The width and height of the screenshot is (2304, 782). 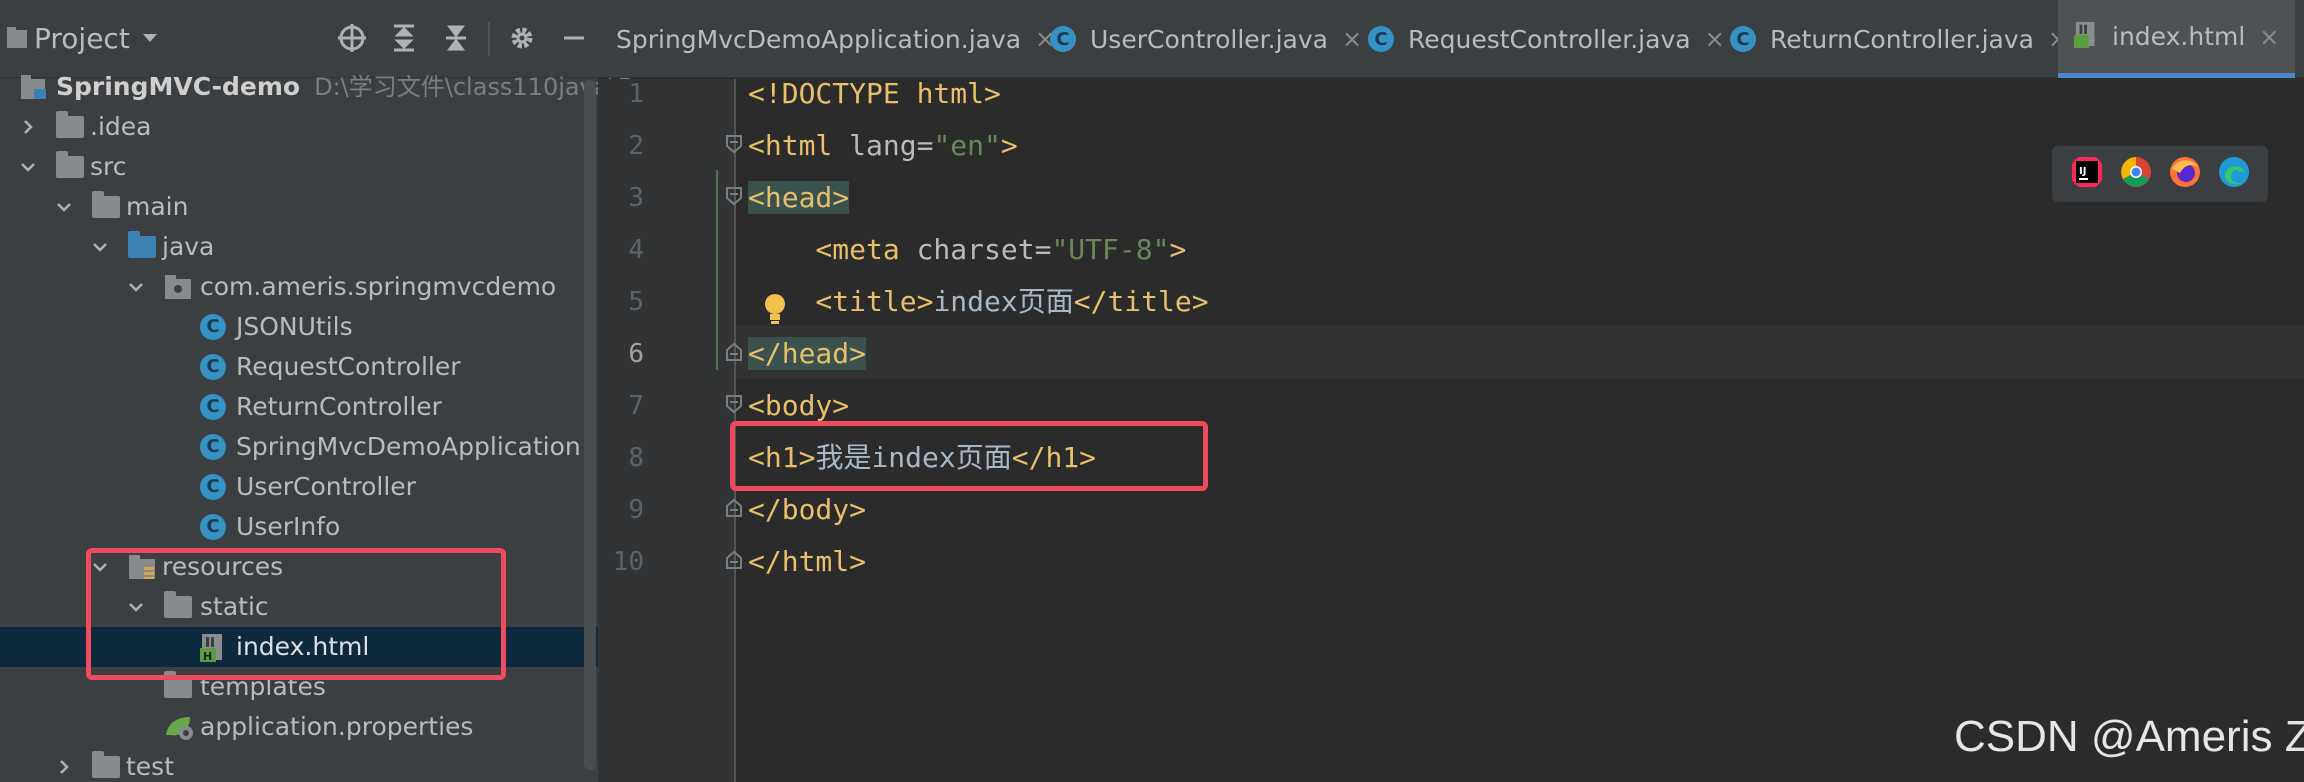 I want to click on line-number: 10, so click(x=628, y=562).